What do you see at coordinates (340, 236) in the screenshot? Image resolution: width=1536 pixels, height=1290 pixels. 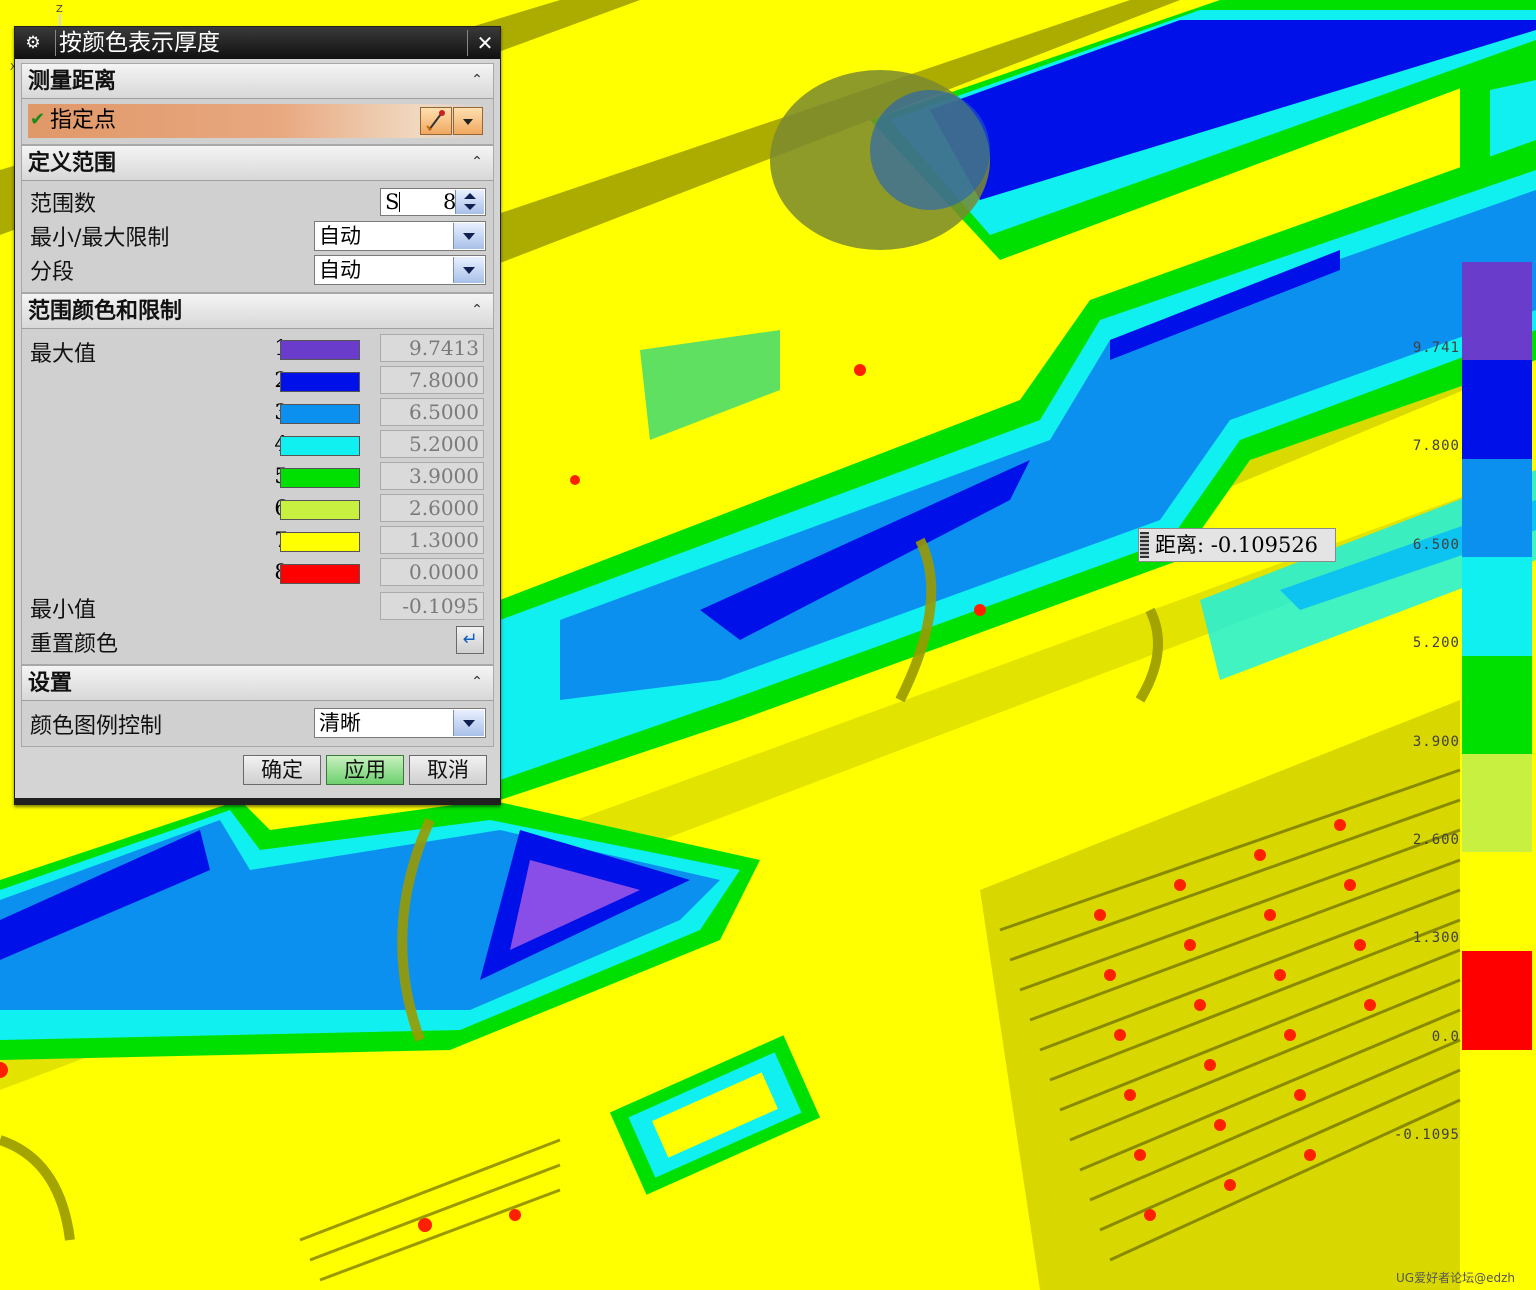 I see `minmax-limit-value: 自动` at bounding box center [340, 236].